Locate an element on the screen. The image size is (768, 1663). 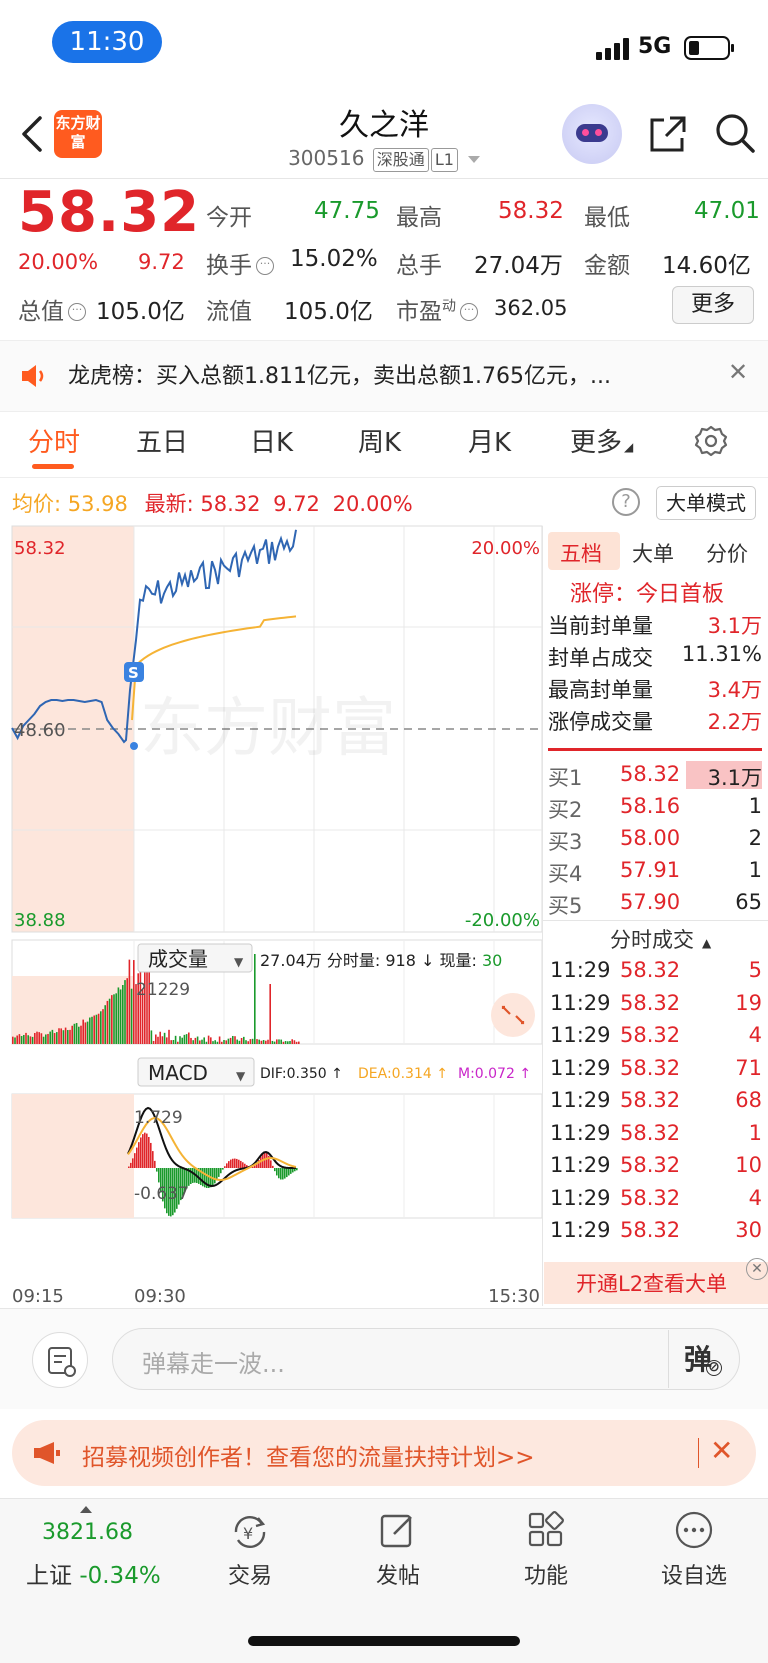
avg-label: 均价: is located at coordinates (37, 504).